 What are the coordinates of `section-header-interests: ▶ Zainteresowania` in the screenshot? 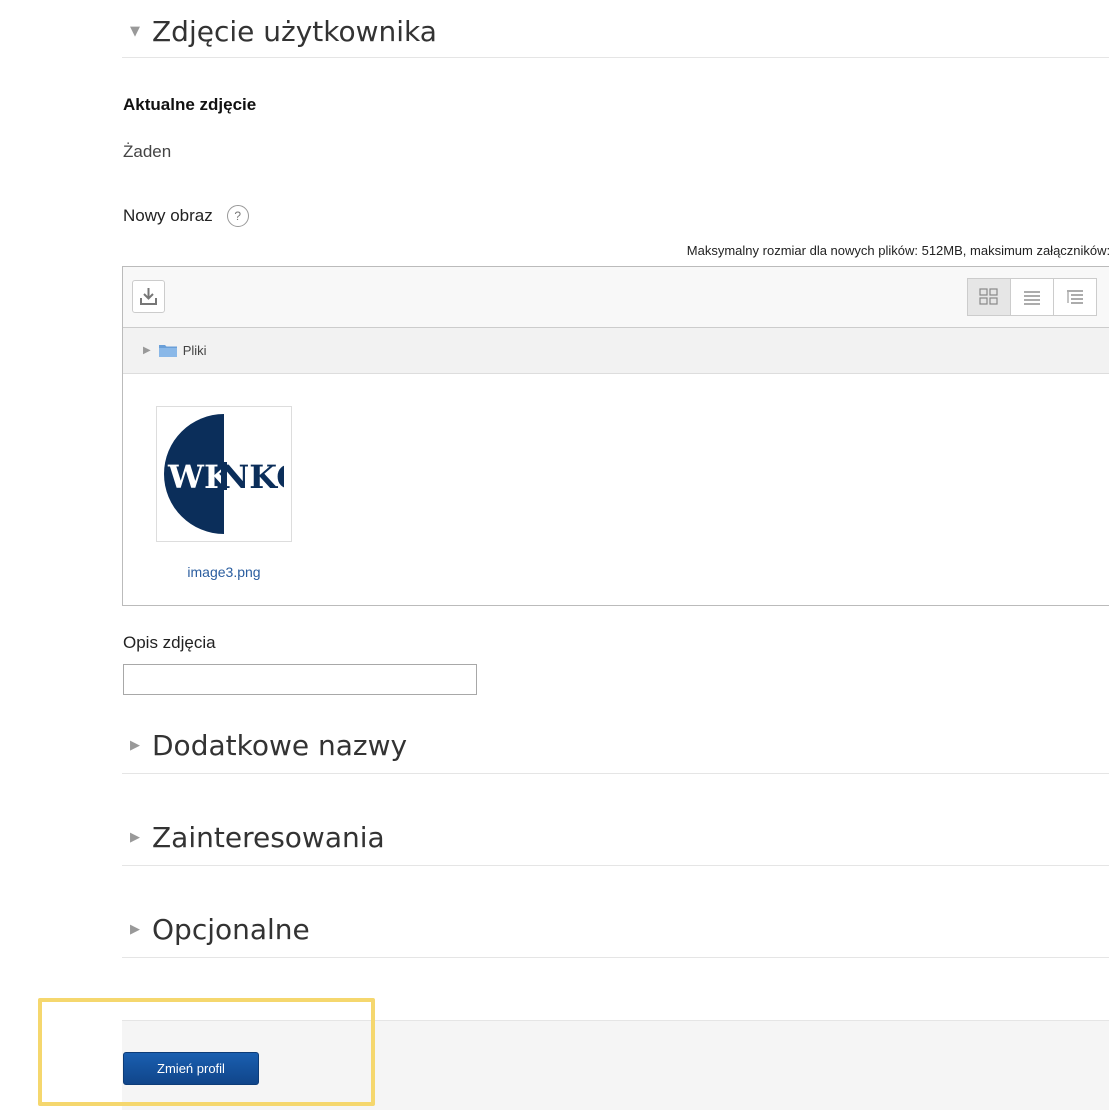 It's located at (615, 838).